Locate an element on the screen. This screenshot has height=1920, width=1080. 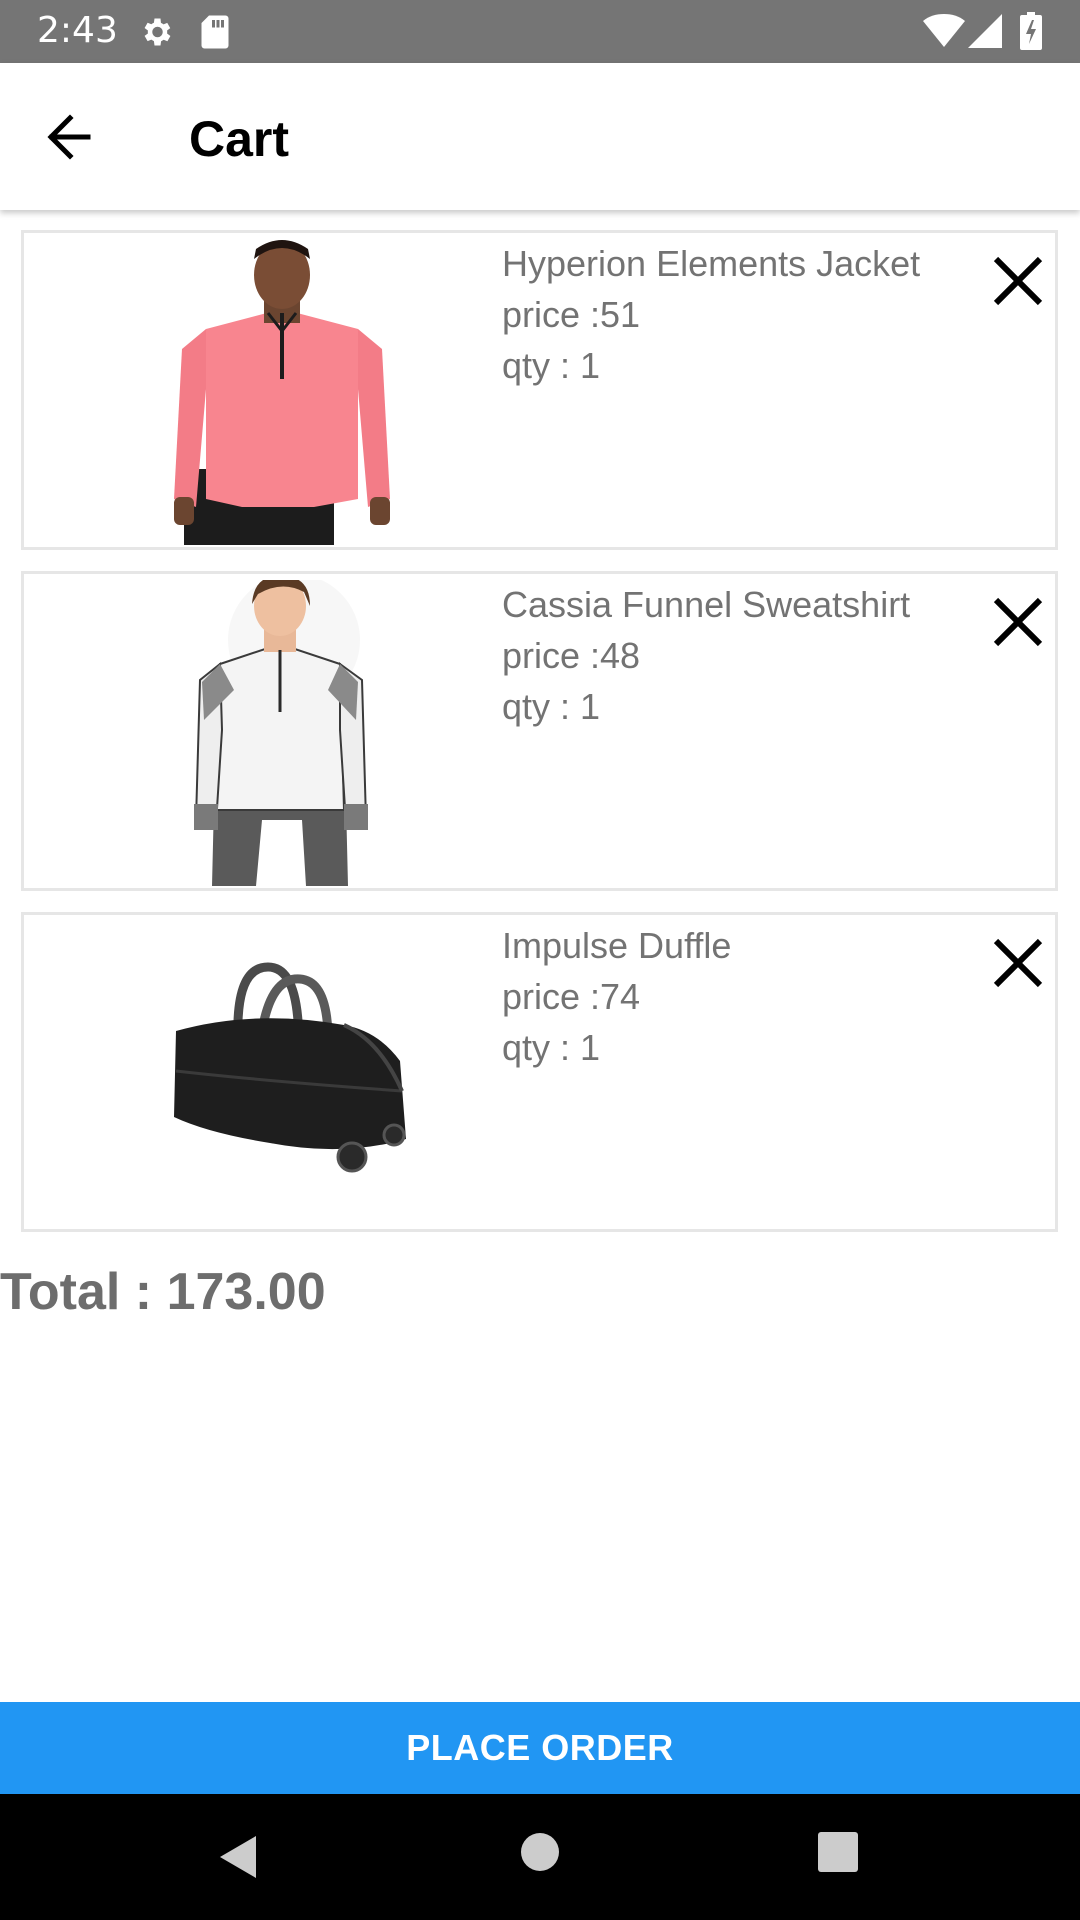
item-name: Cassia Funnel Sweatshirt is located at coordinates (706, 604).